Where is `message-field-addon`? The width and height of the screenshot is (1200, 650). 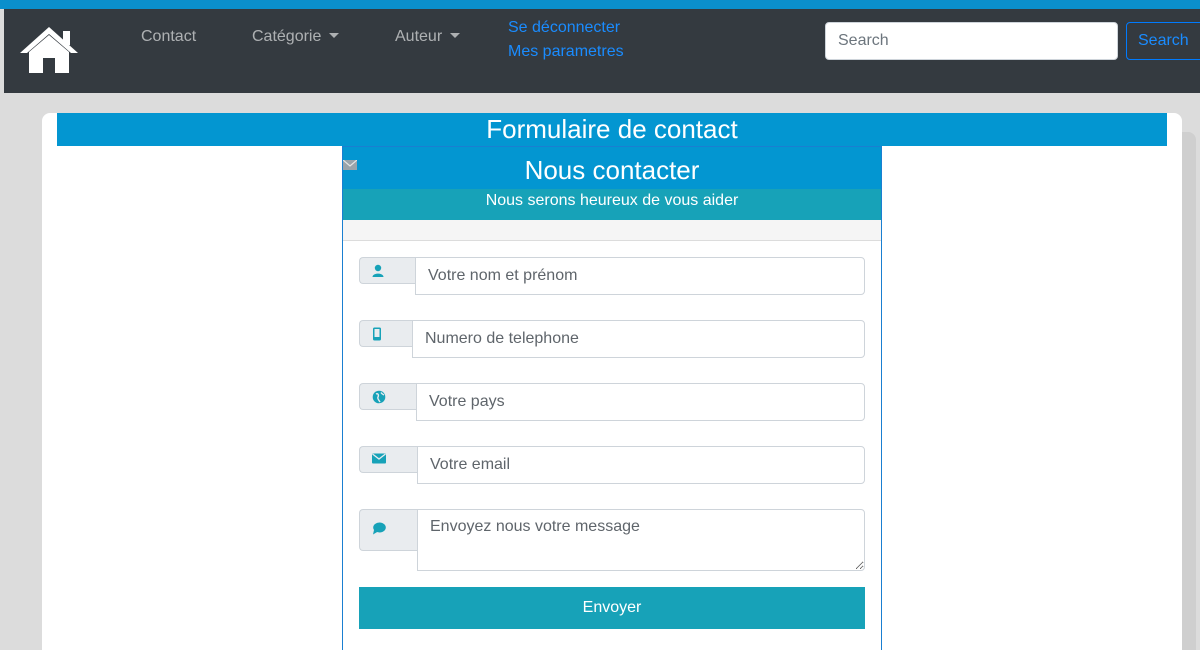 message-field-addon is located at coordinates (388, 530).